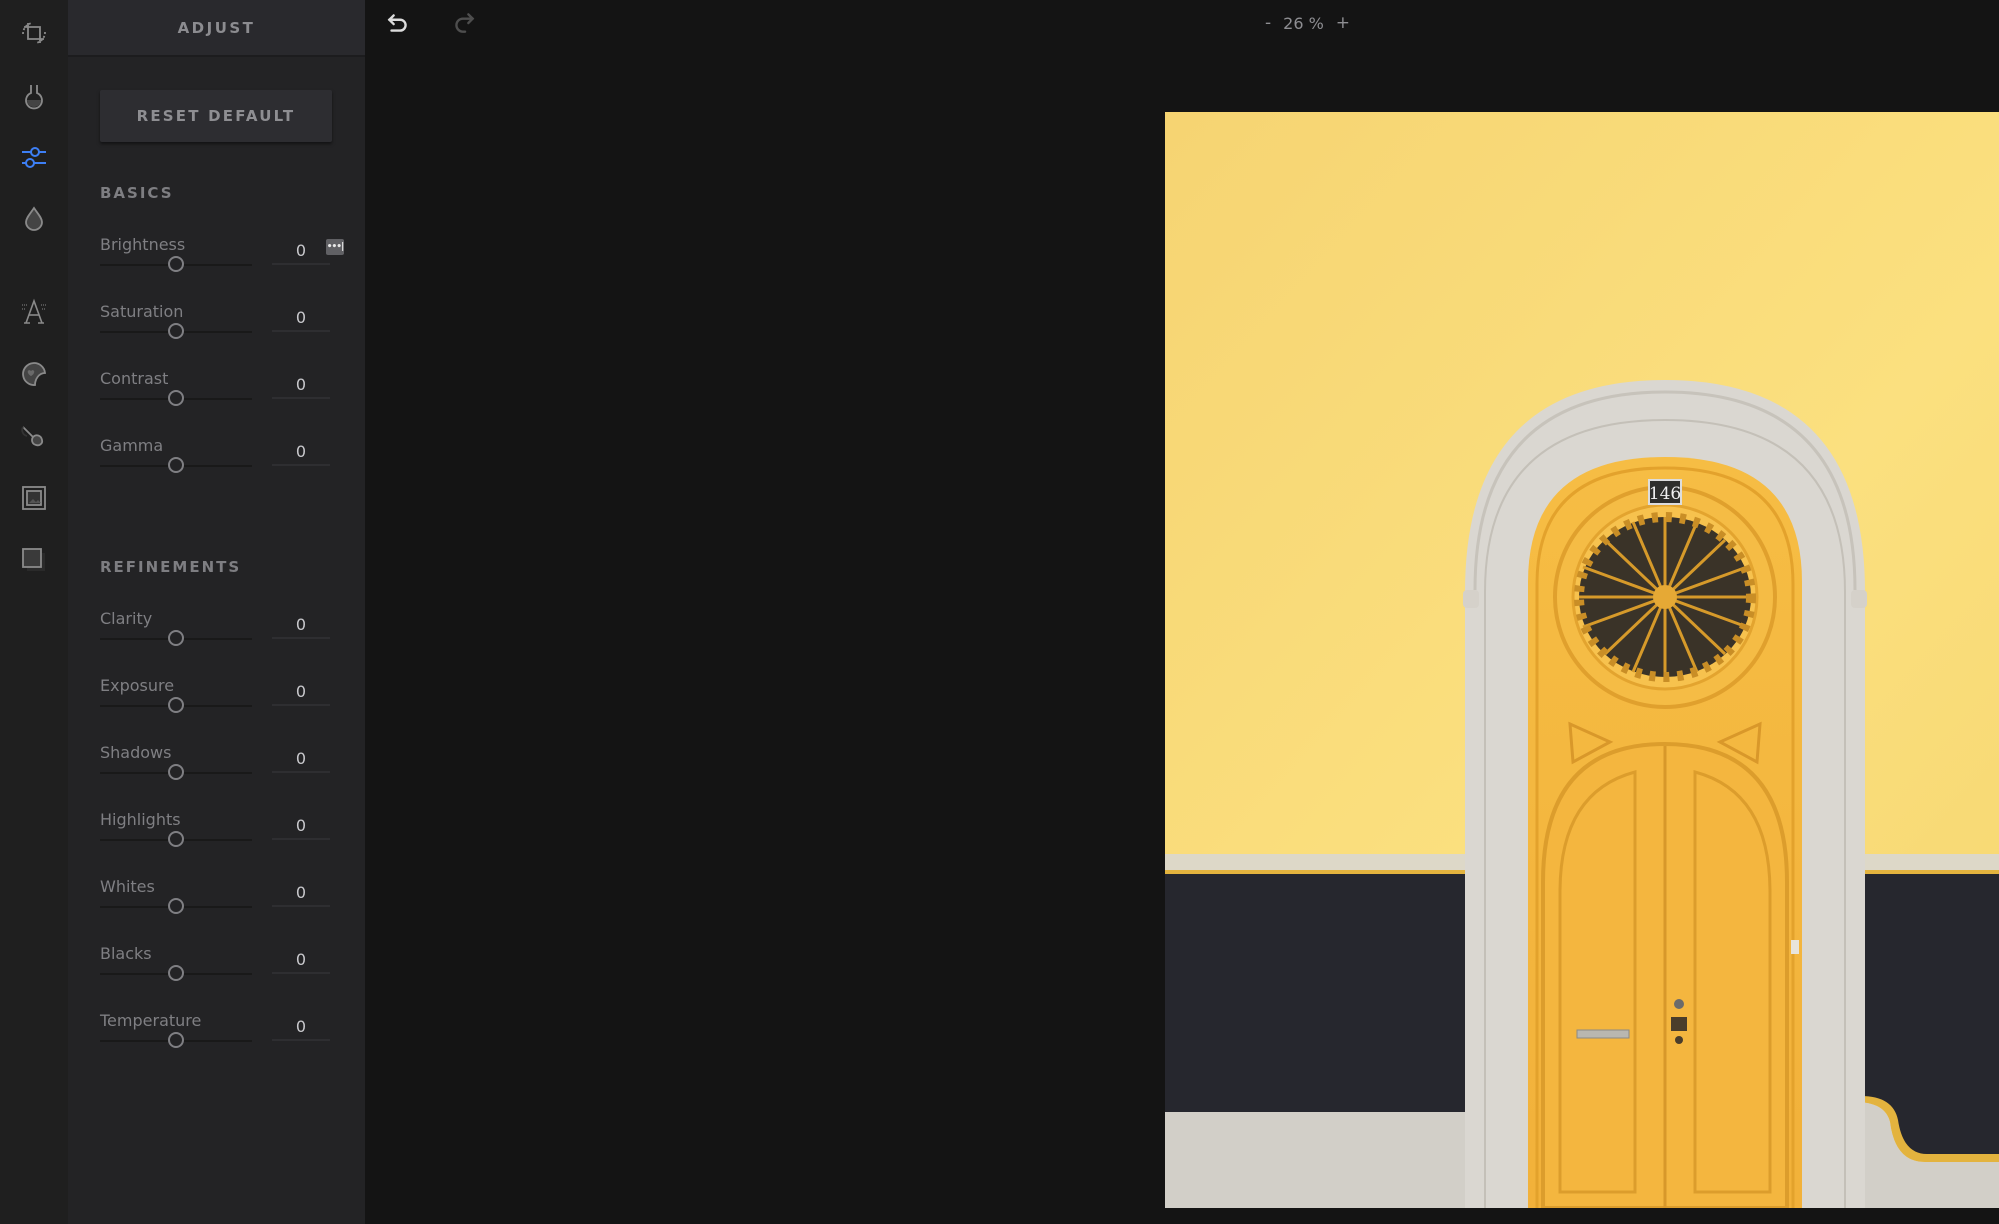  I want to click on control-gamma: Gamma, so click(220, 467).